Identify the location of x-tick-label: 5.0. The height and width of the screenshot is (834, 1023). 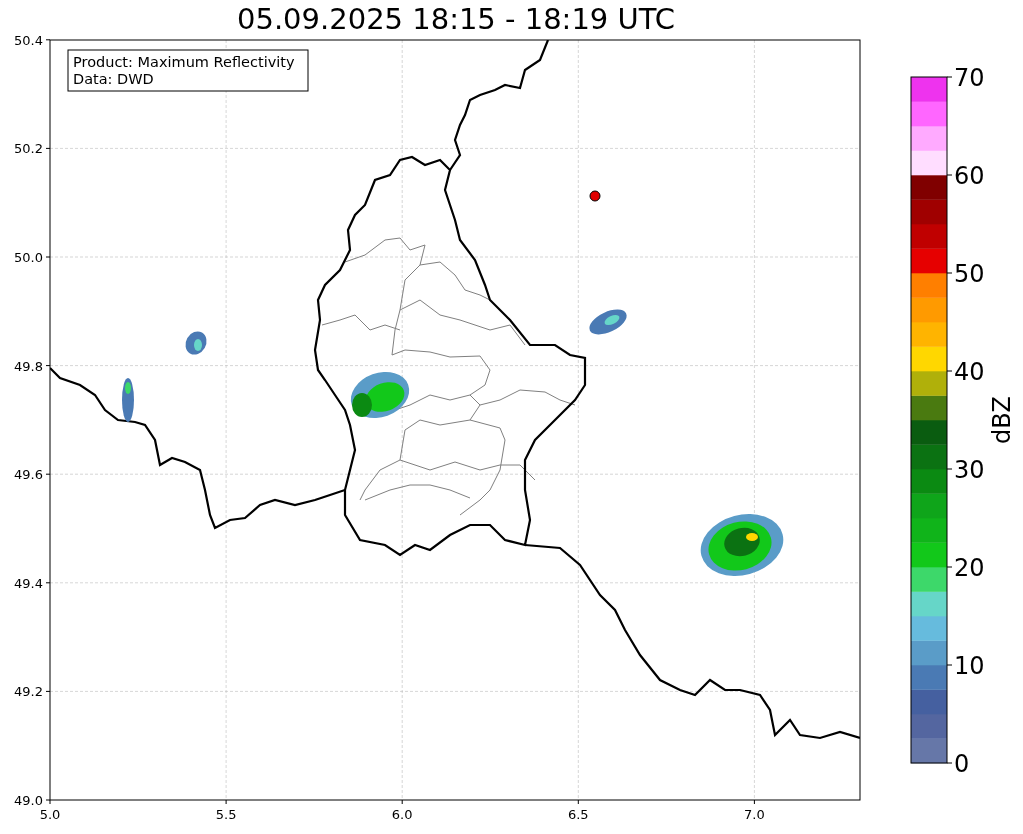
(50, 814).